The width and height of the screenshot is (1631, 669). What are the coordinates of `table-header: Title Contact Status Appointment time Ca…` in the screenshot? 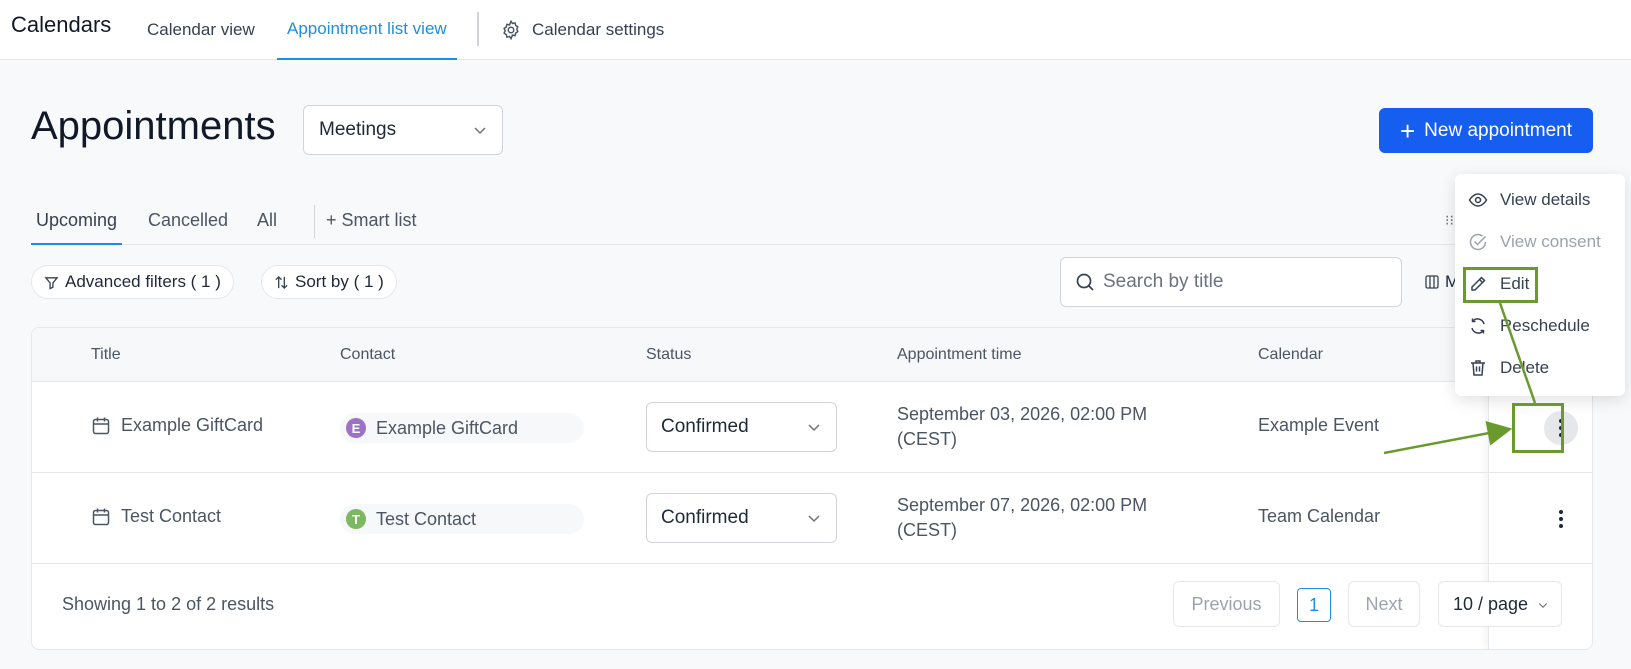 It's located at (812, 355).